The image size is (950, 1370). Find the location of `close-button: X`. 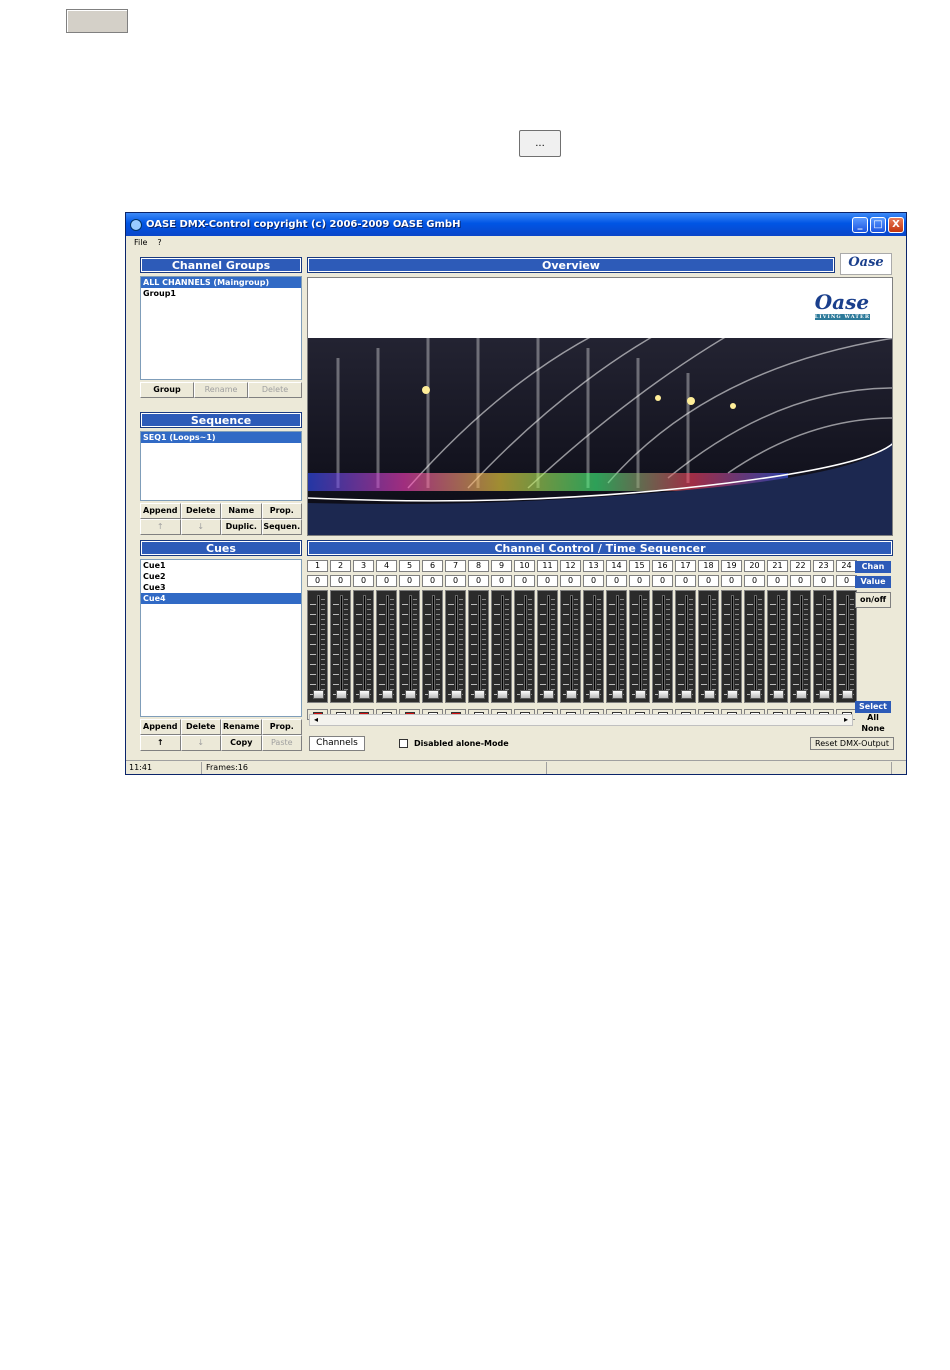

close-button: X is located at coordinates (896, 224).